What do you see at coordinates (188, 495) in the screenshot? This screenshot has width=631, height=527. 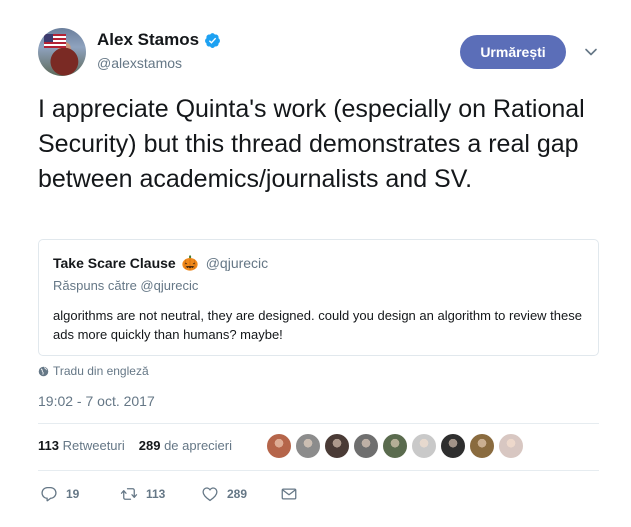 I see `tweet-actions: 19 113 289` at bounding box center [188, 495].